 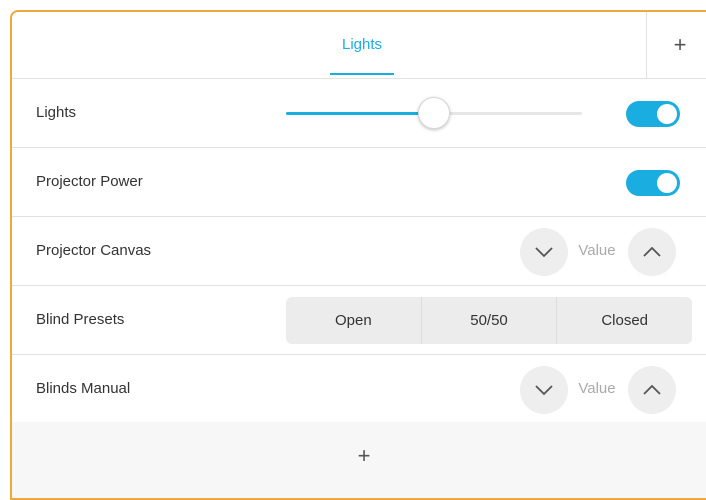 I want to click on row-blinds-manual: Blinds Manual Value, so click(x=359, y=389).